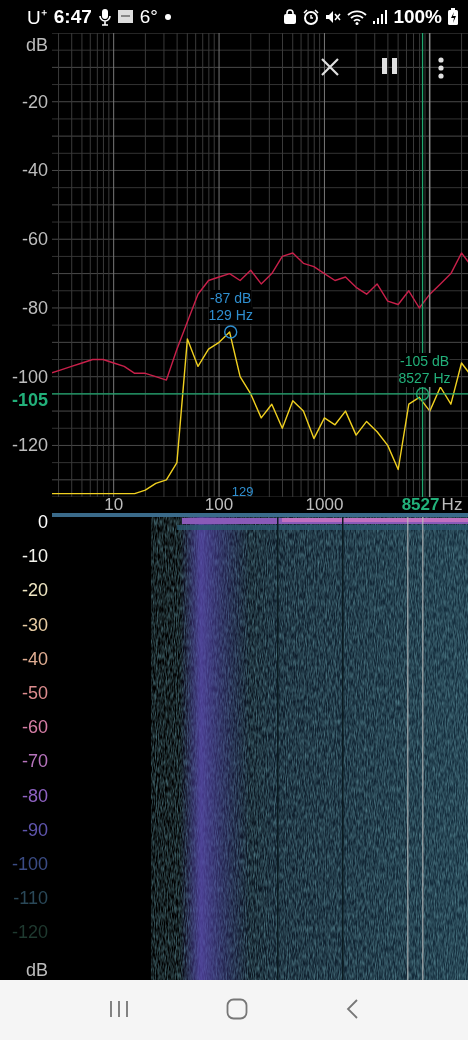 This screenshot has width=468, height=1040. Describe the element at coordinates (380, 16) in the screenshot. I see `signal-icon` at that location.